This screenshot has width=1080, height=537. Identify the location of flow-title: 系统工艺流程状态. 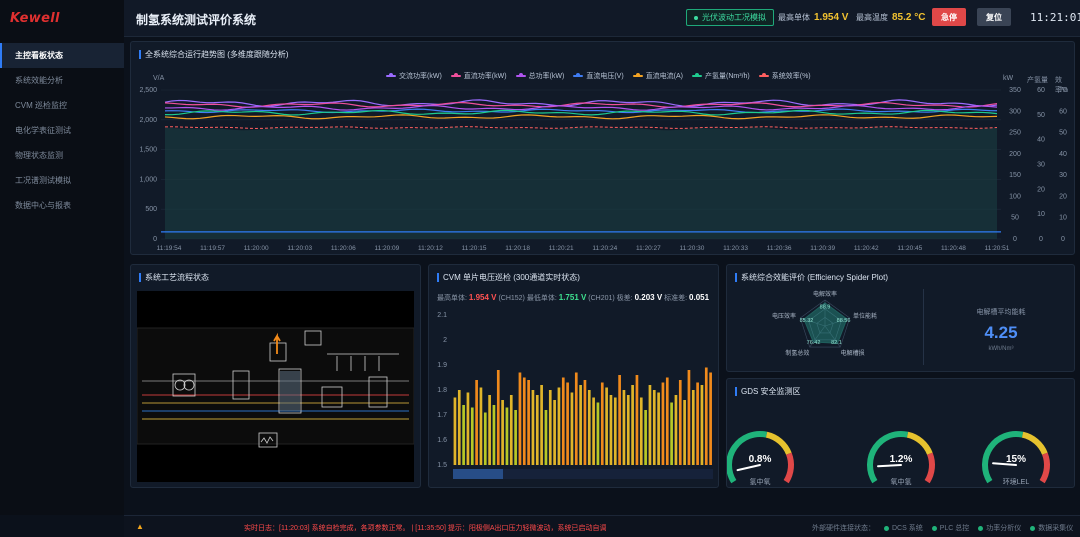
(174, 277).